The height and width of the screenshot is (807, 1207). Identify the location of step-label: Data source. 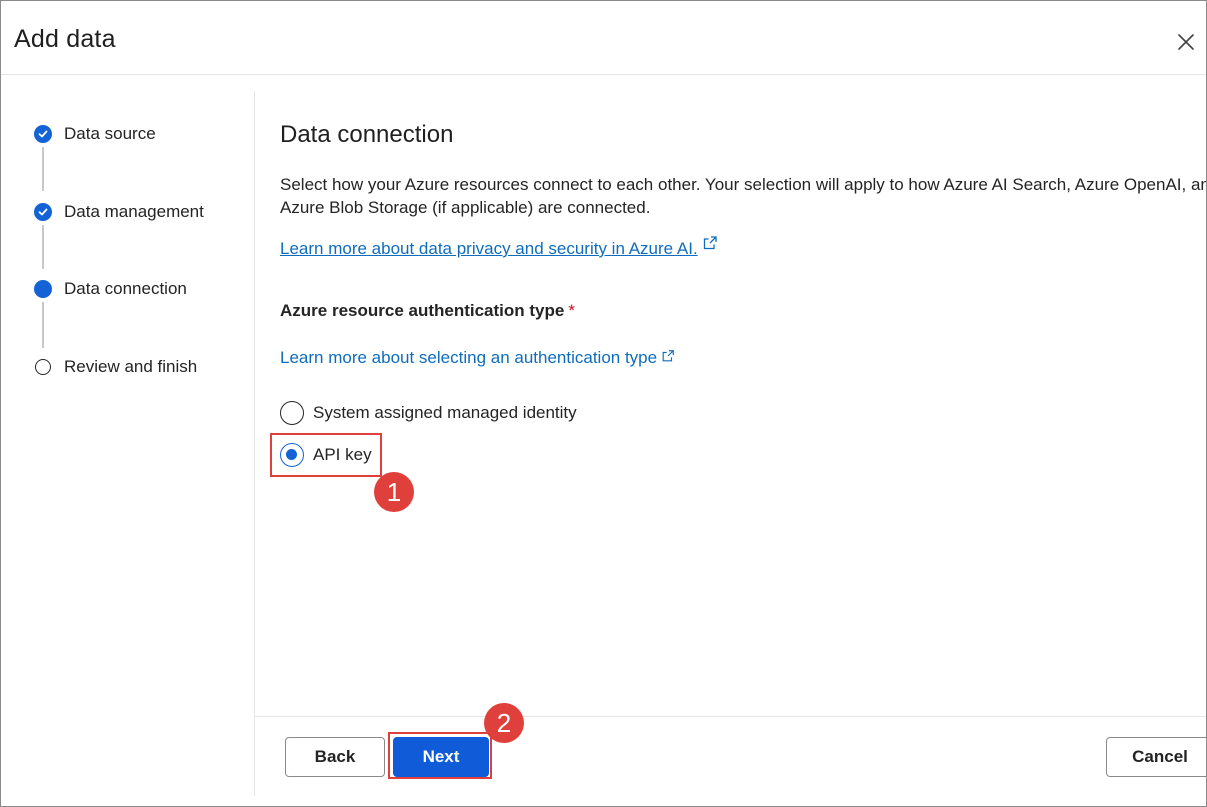
(110, 133).